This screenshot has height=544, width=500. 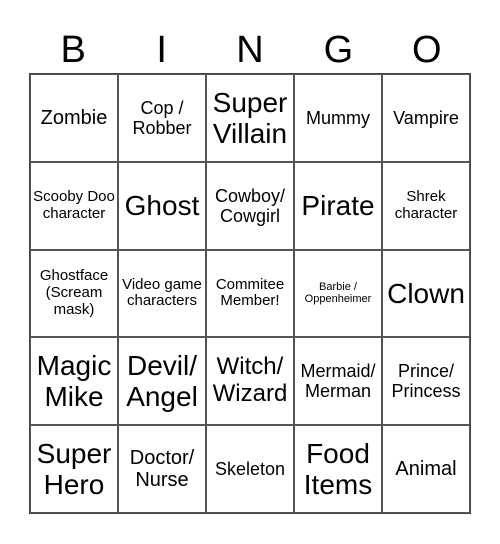 I want to click on bingo-cell: Pirate, so click(x=338, y=205).